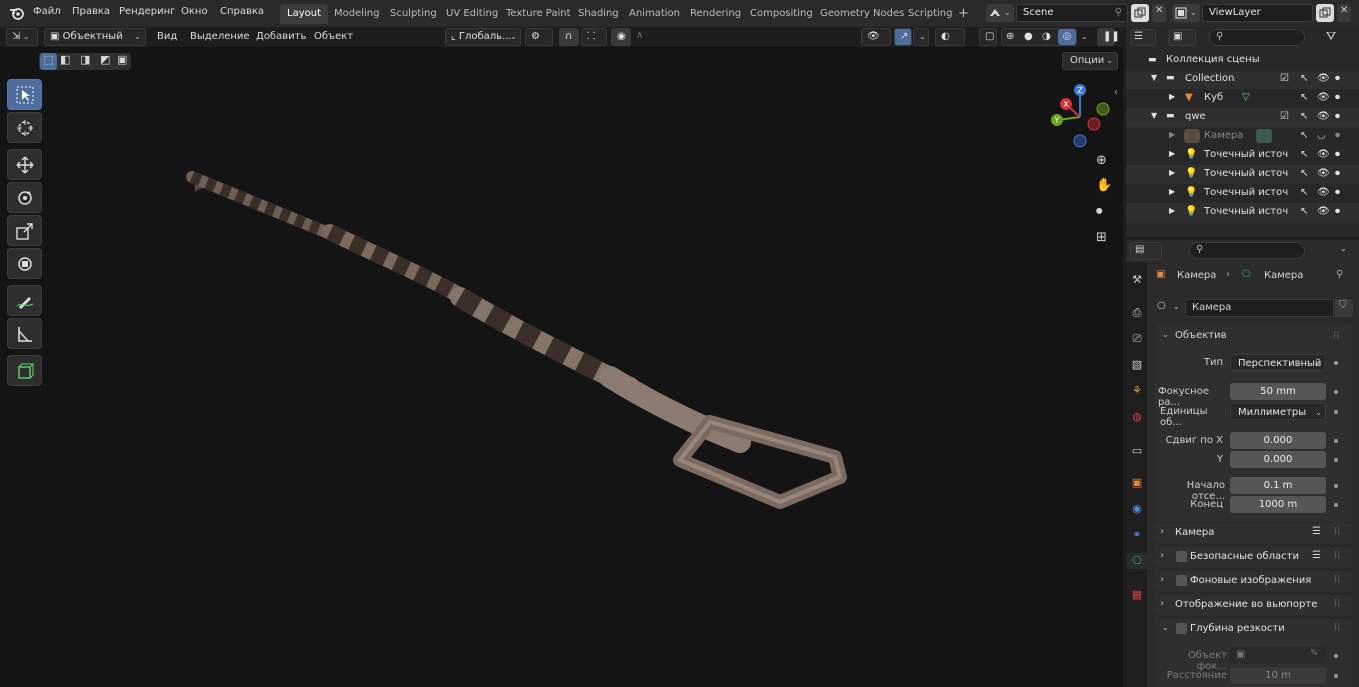 The width and height of the screenshot is (1359, 687). What do you see at coordinates (1314, 653) in the screenshot?
I see `eyedropper-icon: ✎` at bounding box center [1314, 653].